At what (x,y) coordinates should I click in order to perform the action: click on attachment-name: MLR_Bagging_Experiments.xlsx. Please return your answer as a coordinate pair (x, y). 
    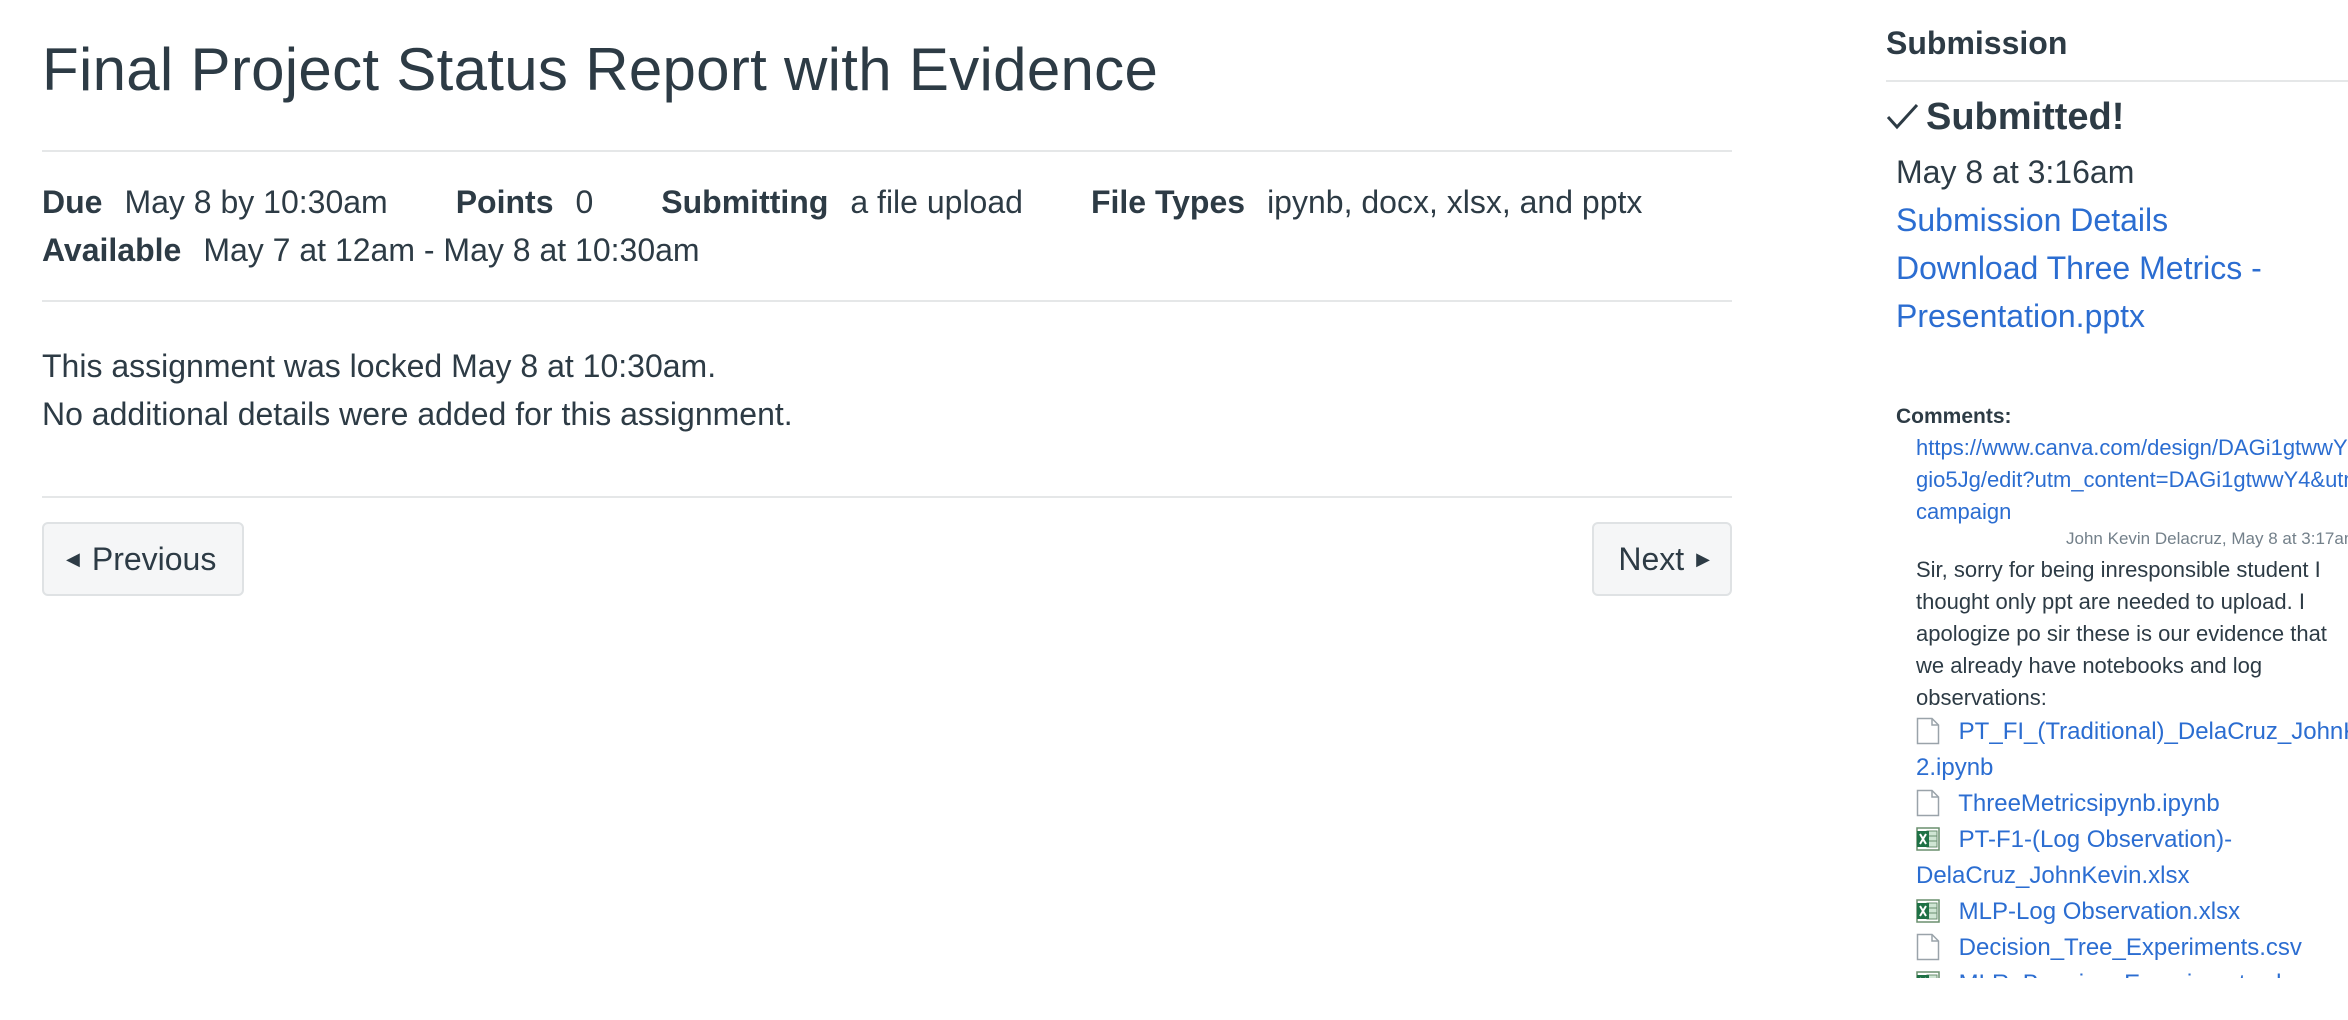
    Looking at the image, I should click on (2132, 974).